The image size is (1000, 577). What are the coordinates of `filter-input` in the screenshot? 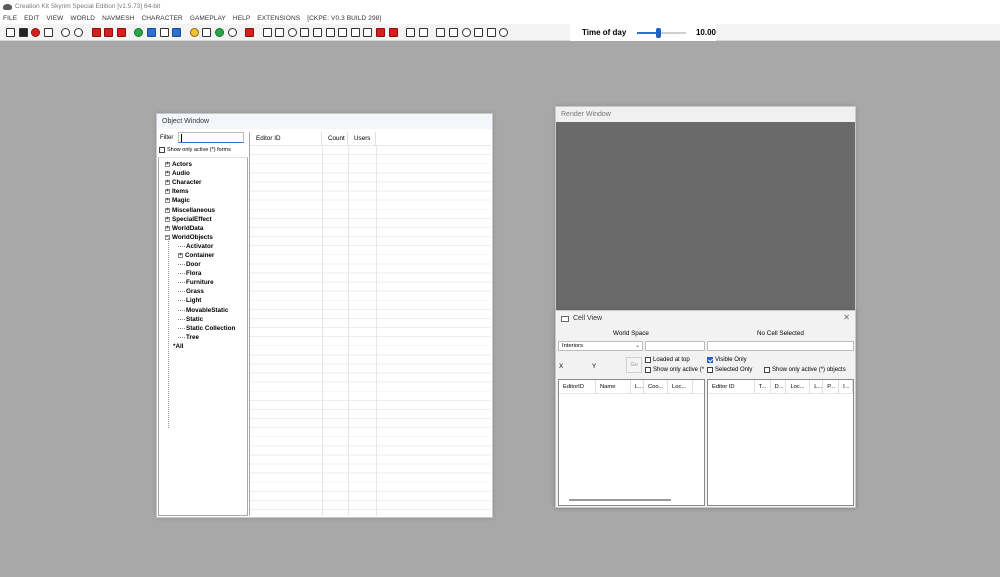 It's located at (211, 137).